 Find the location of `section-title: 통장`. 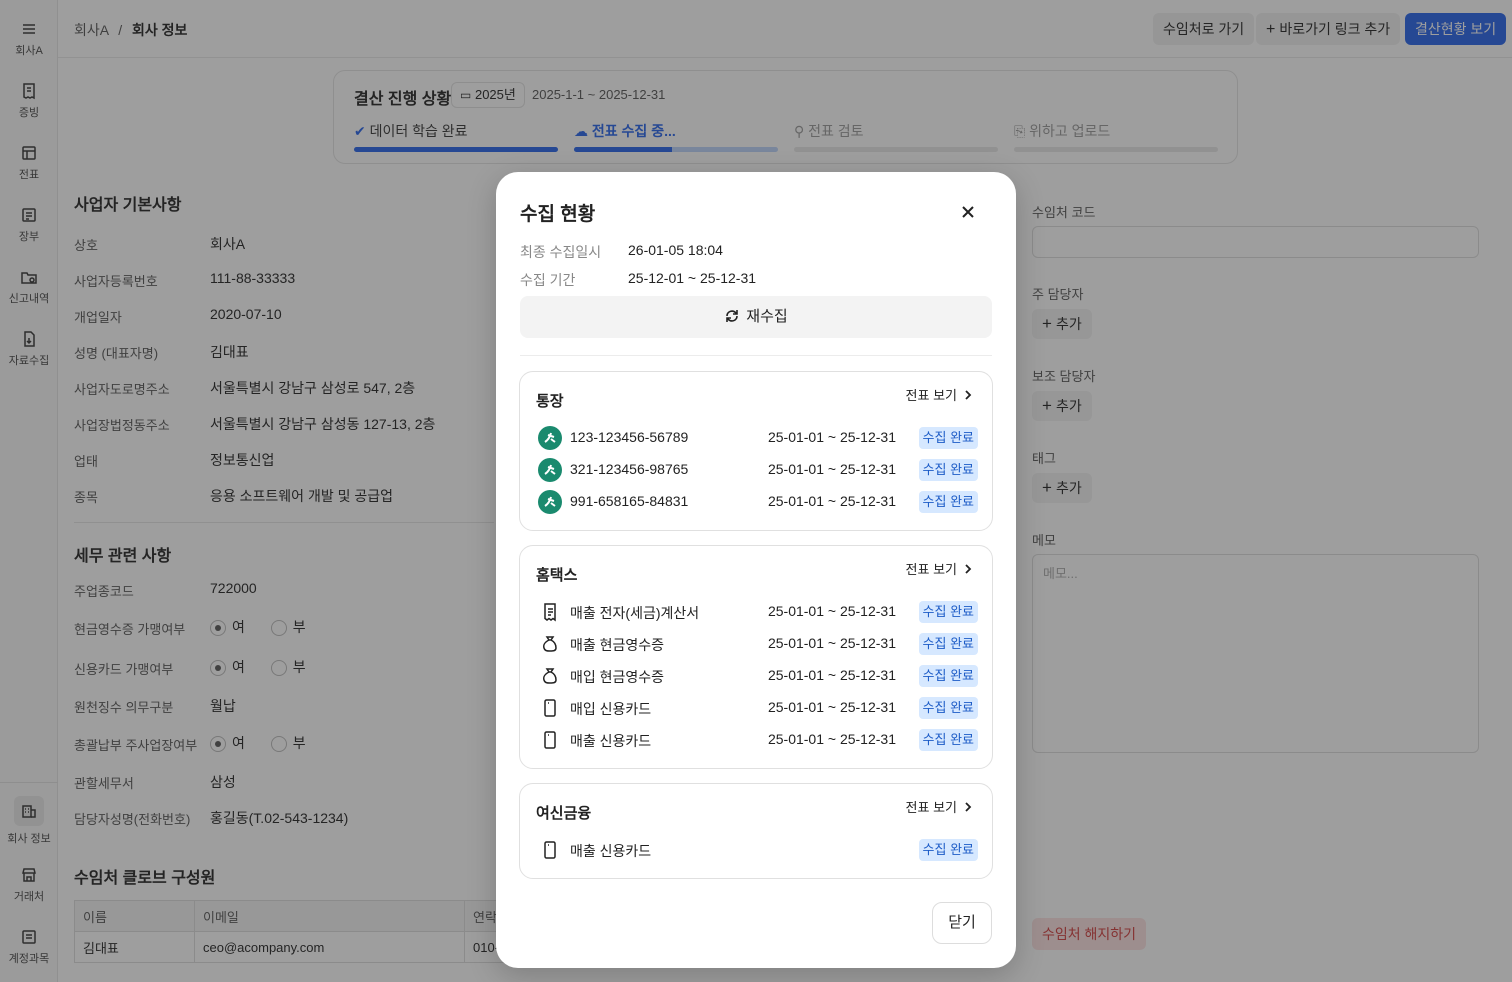

section-title: 통장 is located at coordinates (550, 401).